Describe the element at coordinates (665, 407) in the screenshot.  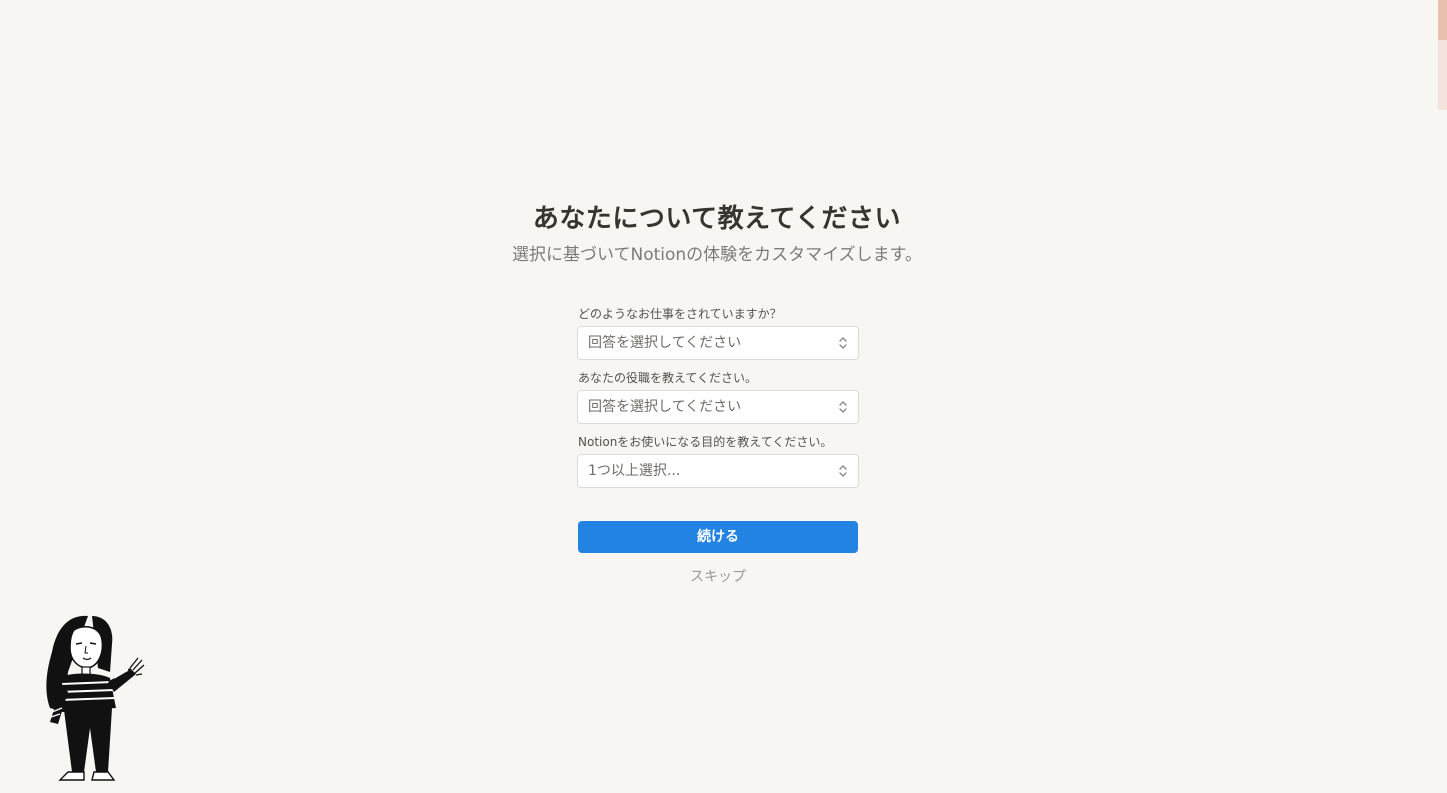
I see `role-value: 回答を選択してください` at that location.